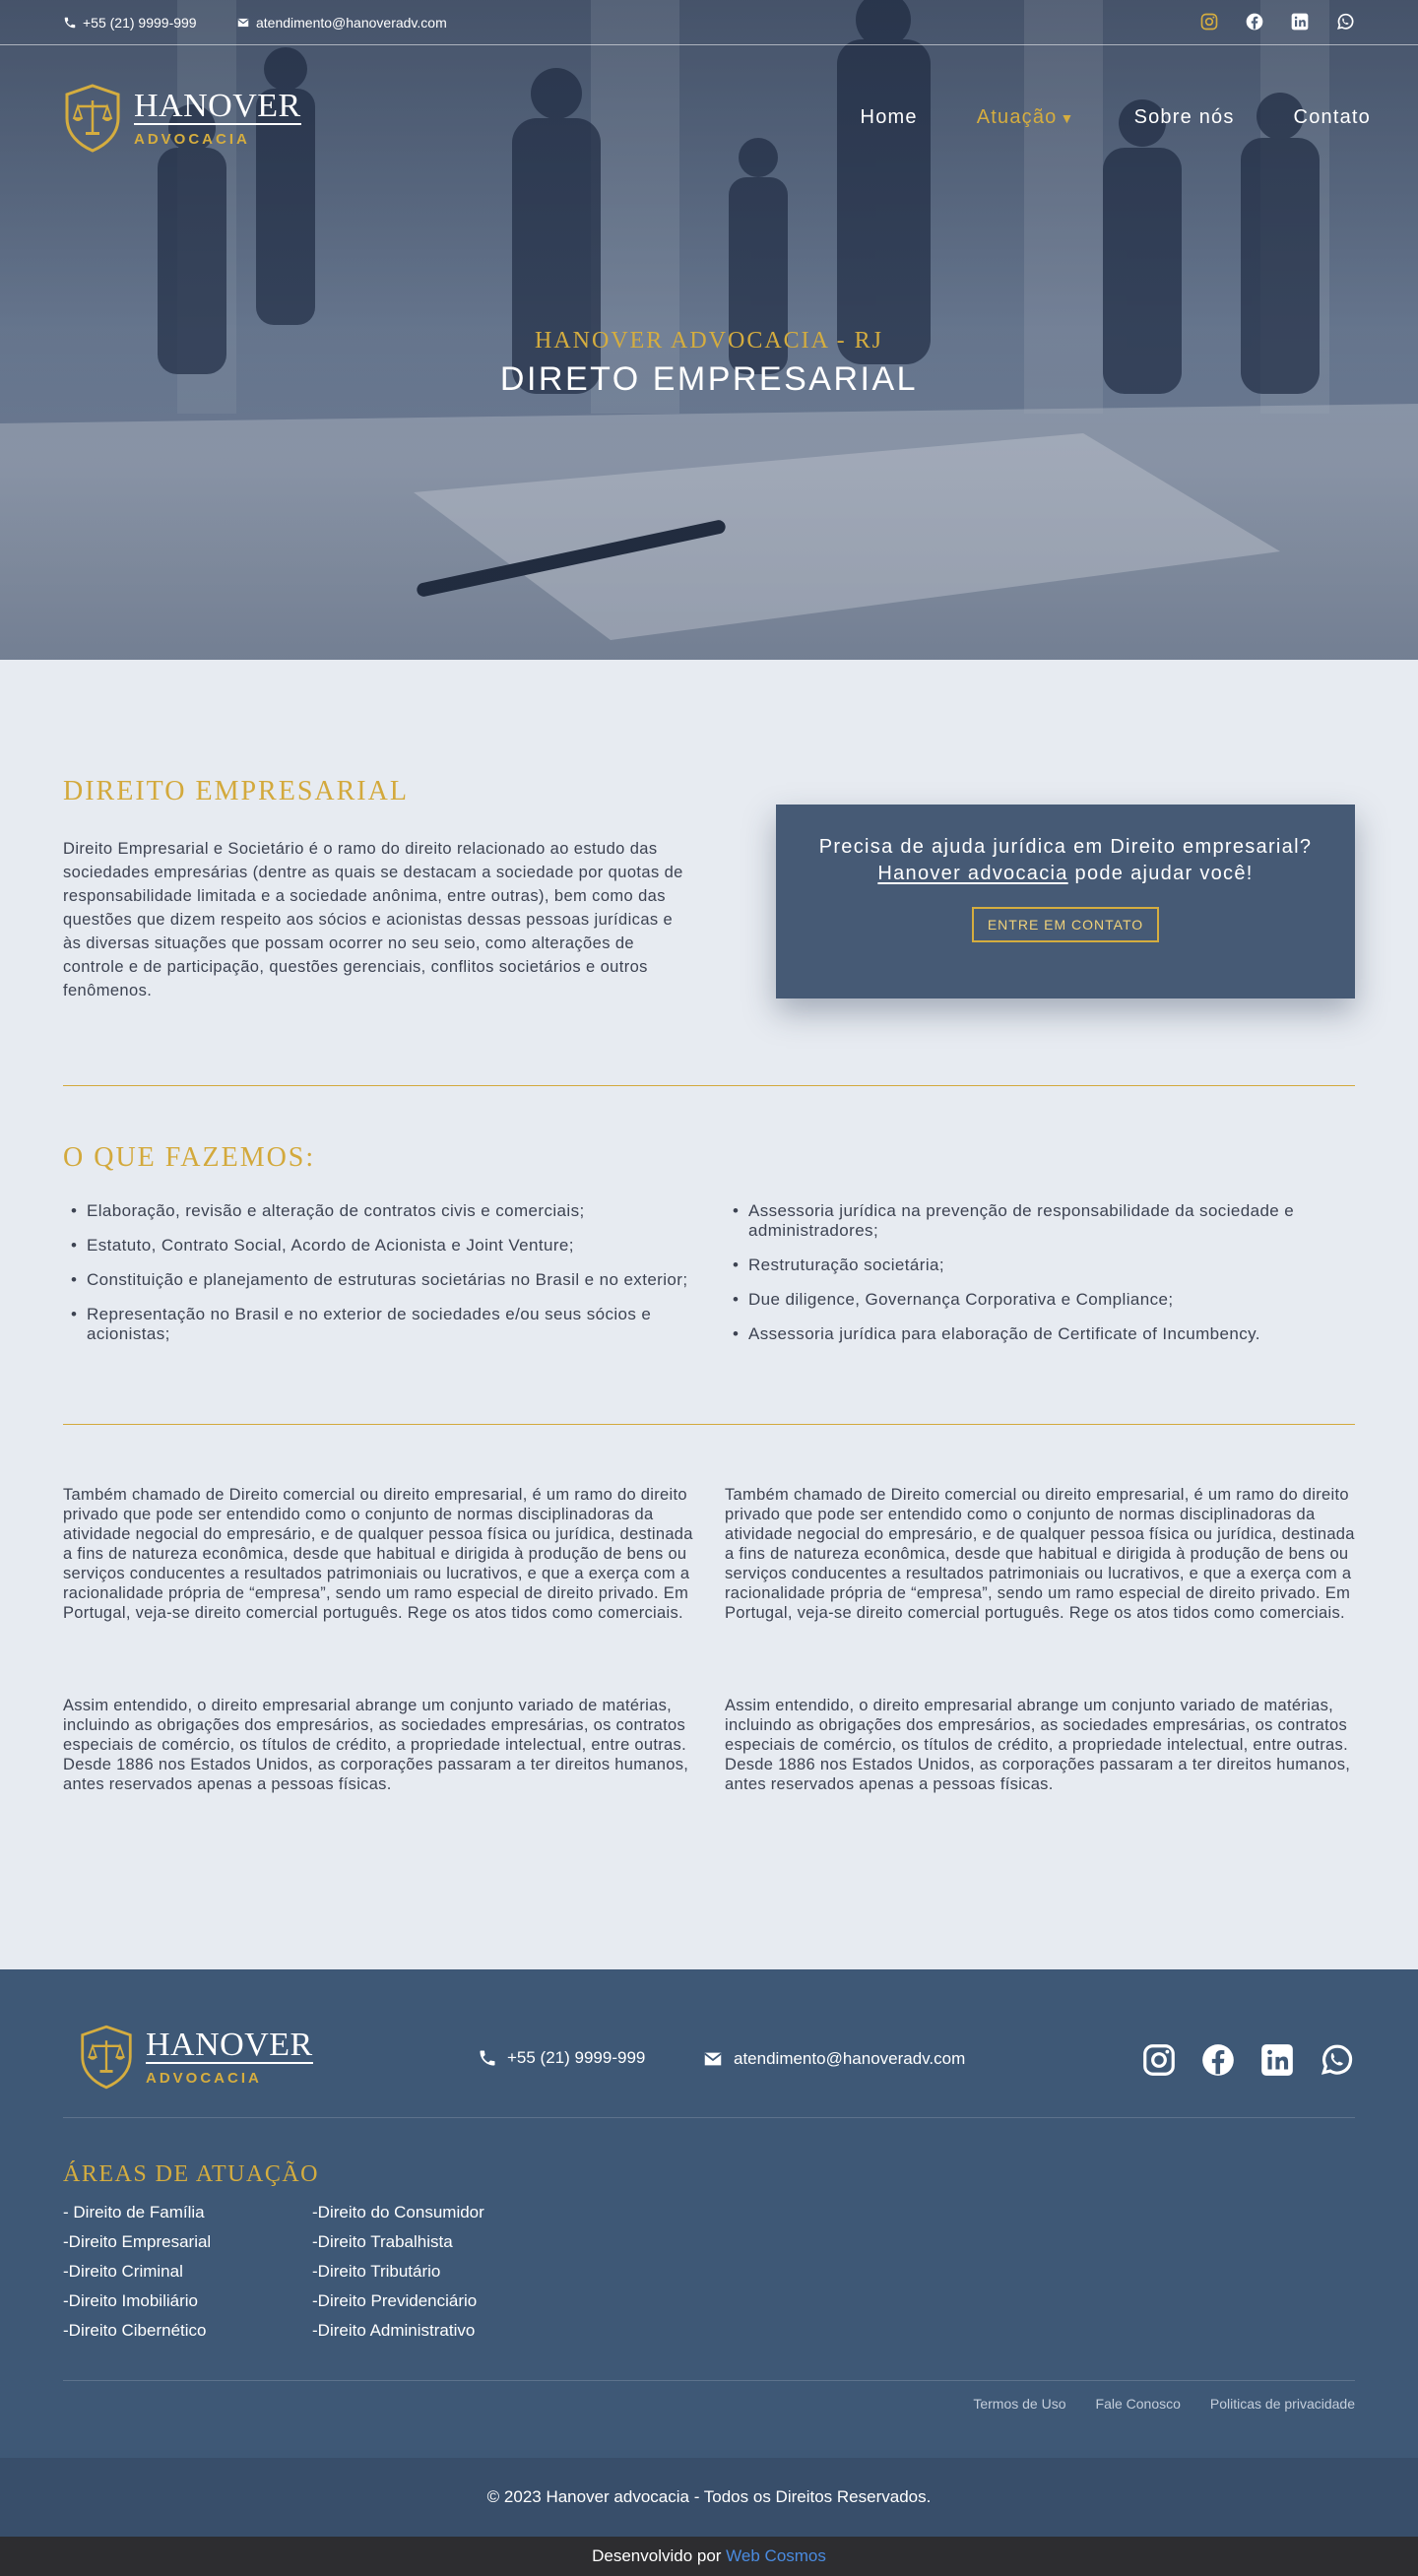  What do you see at coordinates (1247, 2060) in the screenshot?
I see `footer-social-links` at bounding box center [1247, 2060].